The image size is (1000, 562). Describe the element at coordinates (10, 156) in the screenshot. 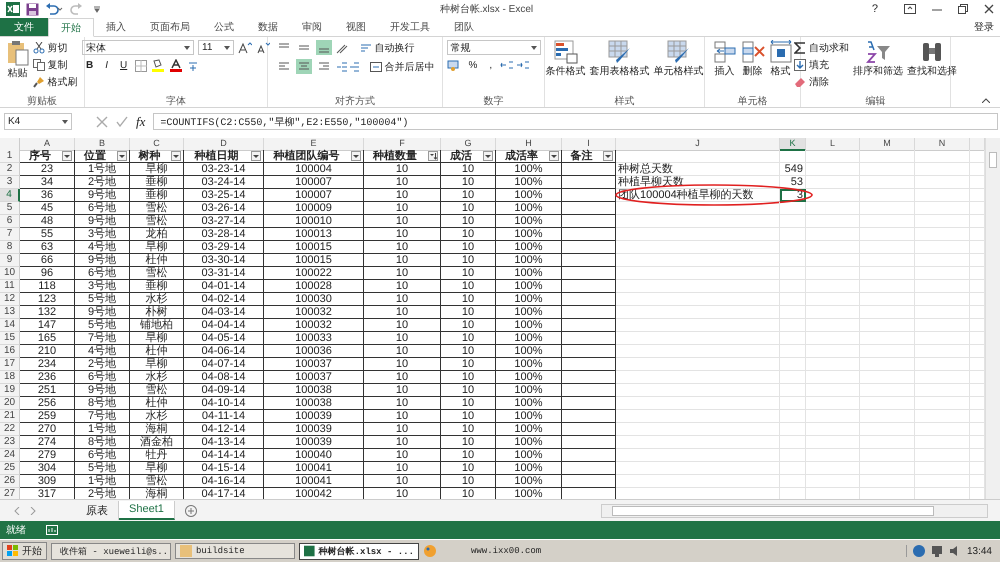

I see `row-header: 1` at that location.